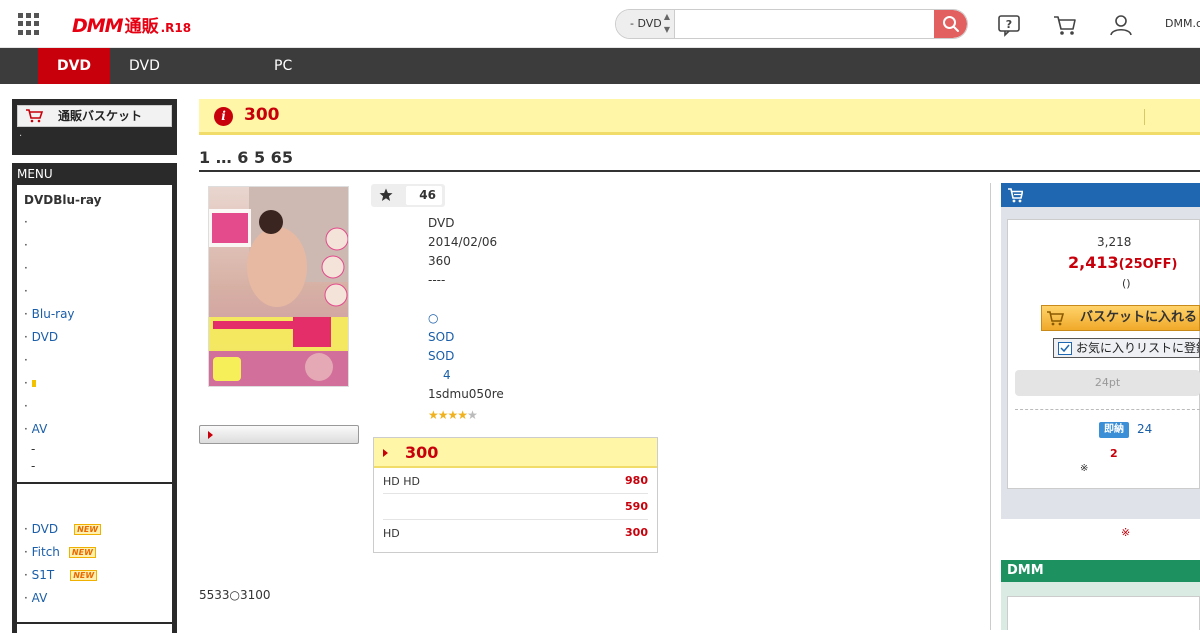  Describe the element at coordinates (806, 24) in the screenshot. I see `search-input` at that location.